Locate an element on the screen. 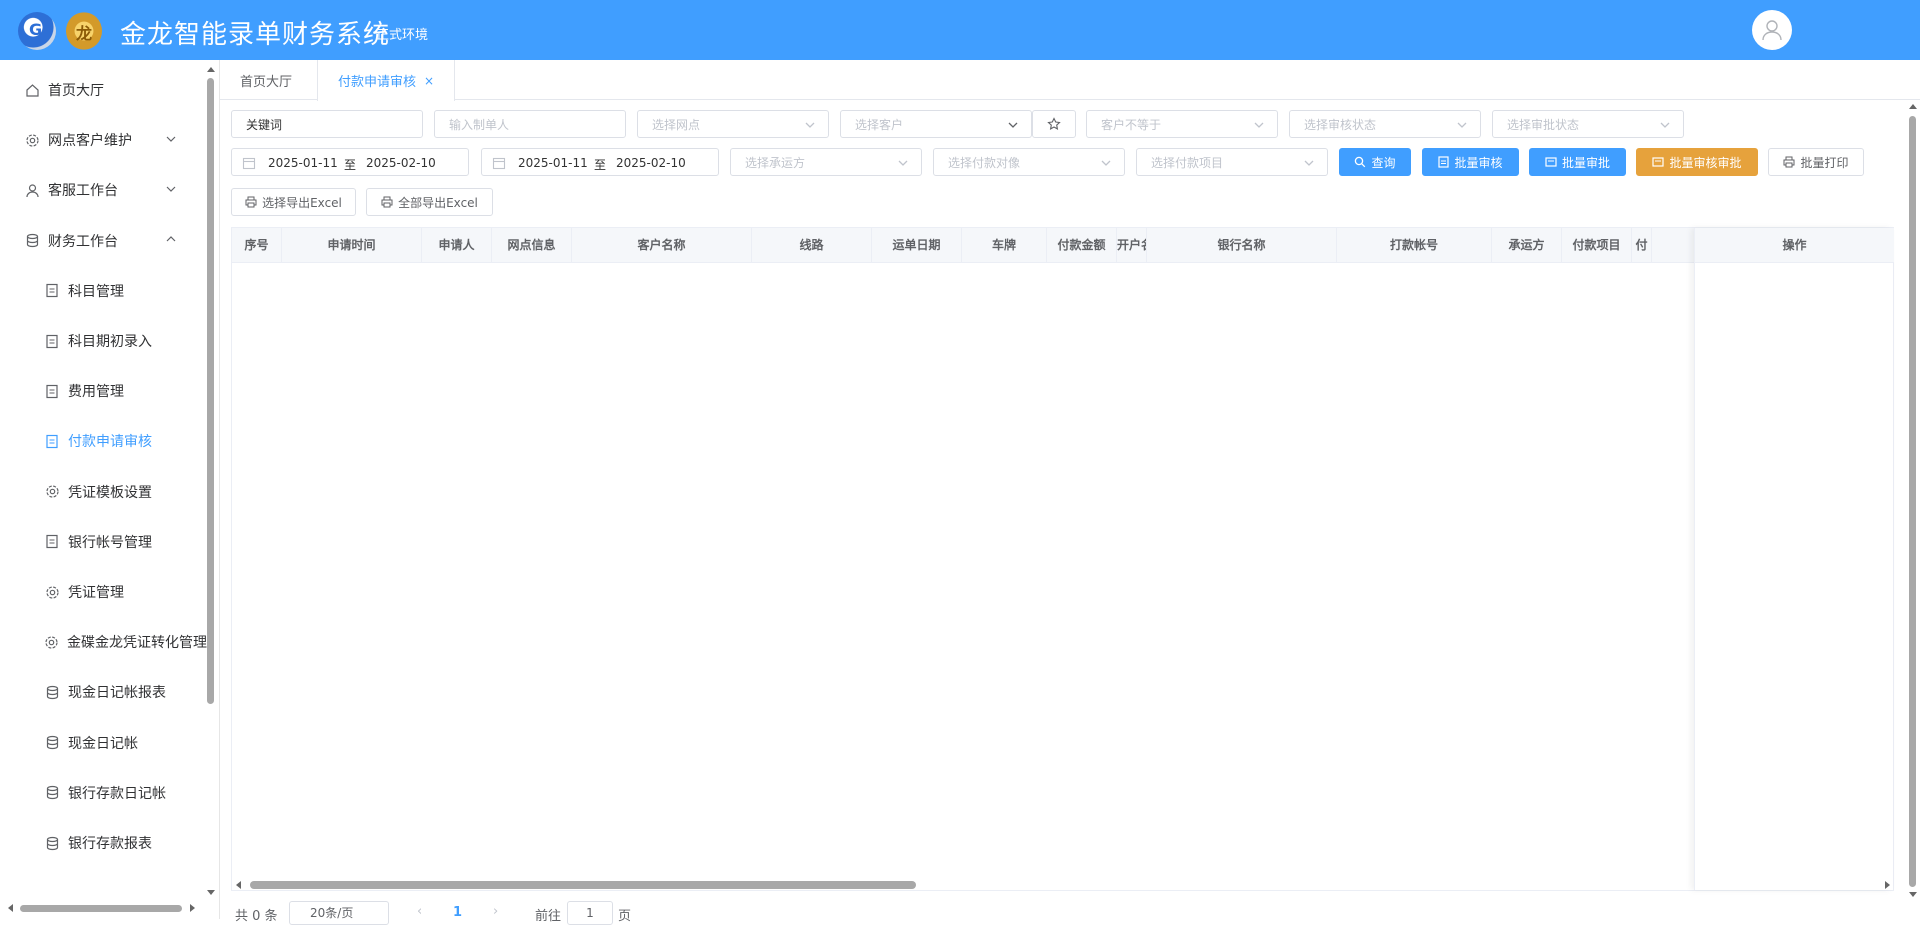 The width and height of the screenshot is (1920, 925). column-header-actions: 操作 is located at coordinates (1794, 245).